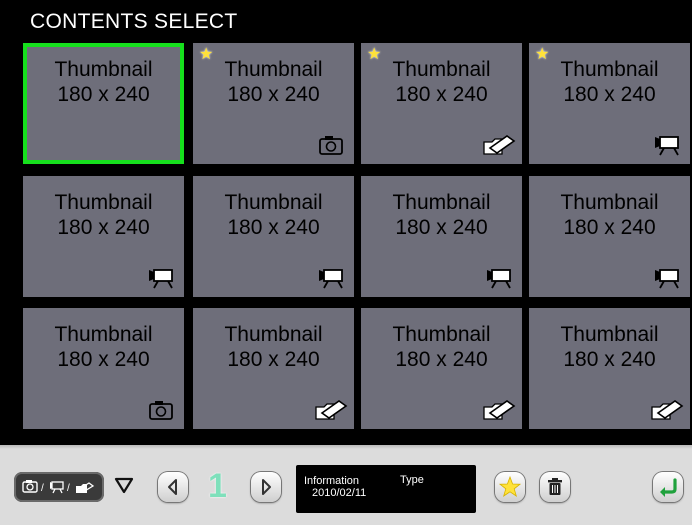 This screenshot has width=692, height=525. I want to click on info-label: Information, so click(332, 481).